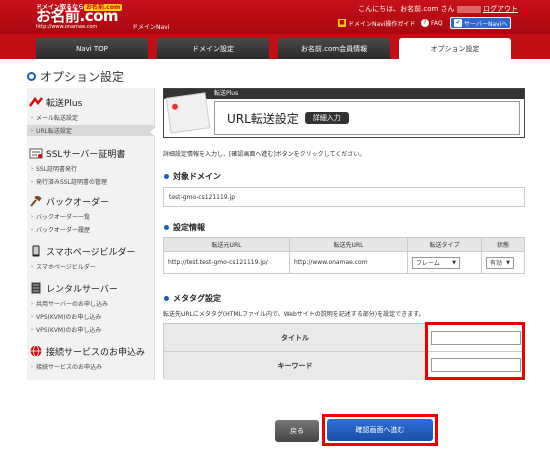 The image size is (550, 450). What do you see at coordinates (77, 16) in the screenshot?
I see `logo: お名前.com` at bounding box center [77, 16].